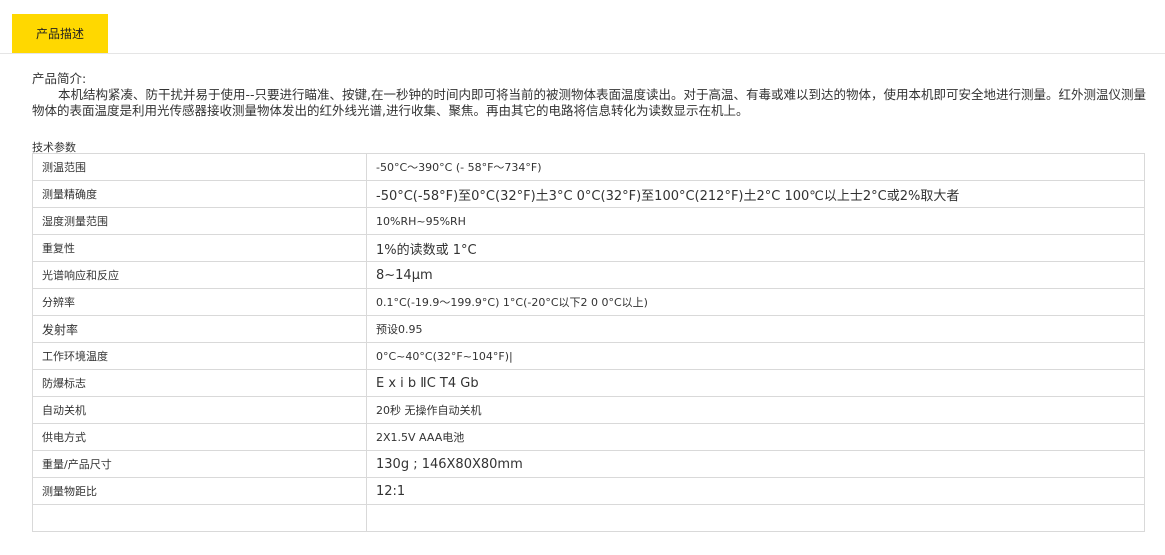  What do you see at coordinates (199, 437) in the screenshot?
I see `spec-label: 供电方式` at bounding box center [199, 437].